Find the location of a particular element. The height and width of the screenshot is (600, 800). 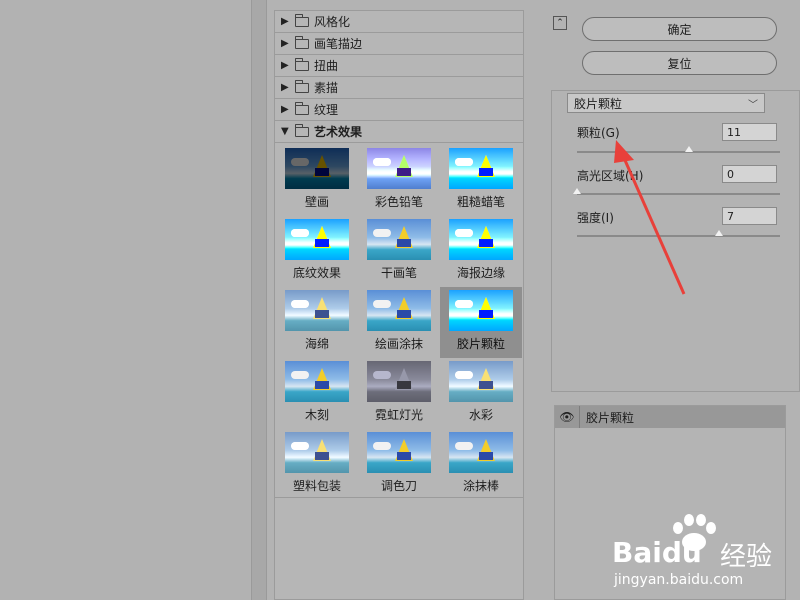

highlight-slider is located at coordinates (676, 191).